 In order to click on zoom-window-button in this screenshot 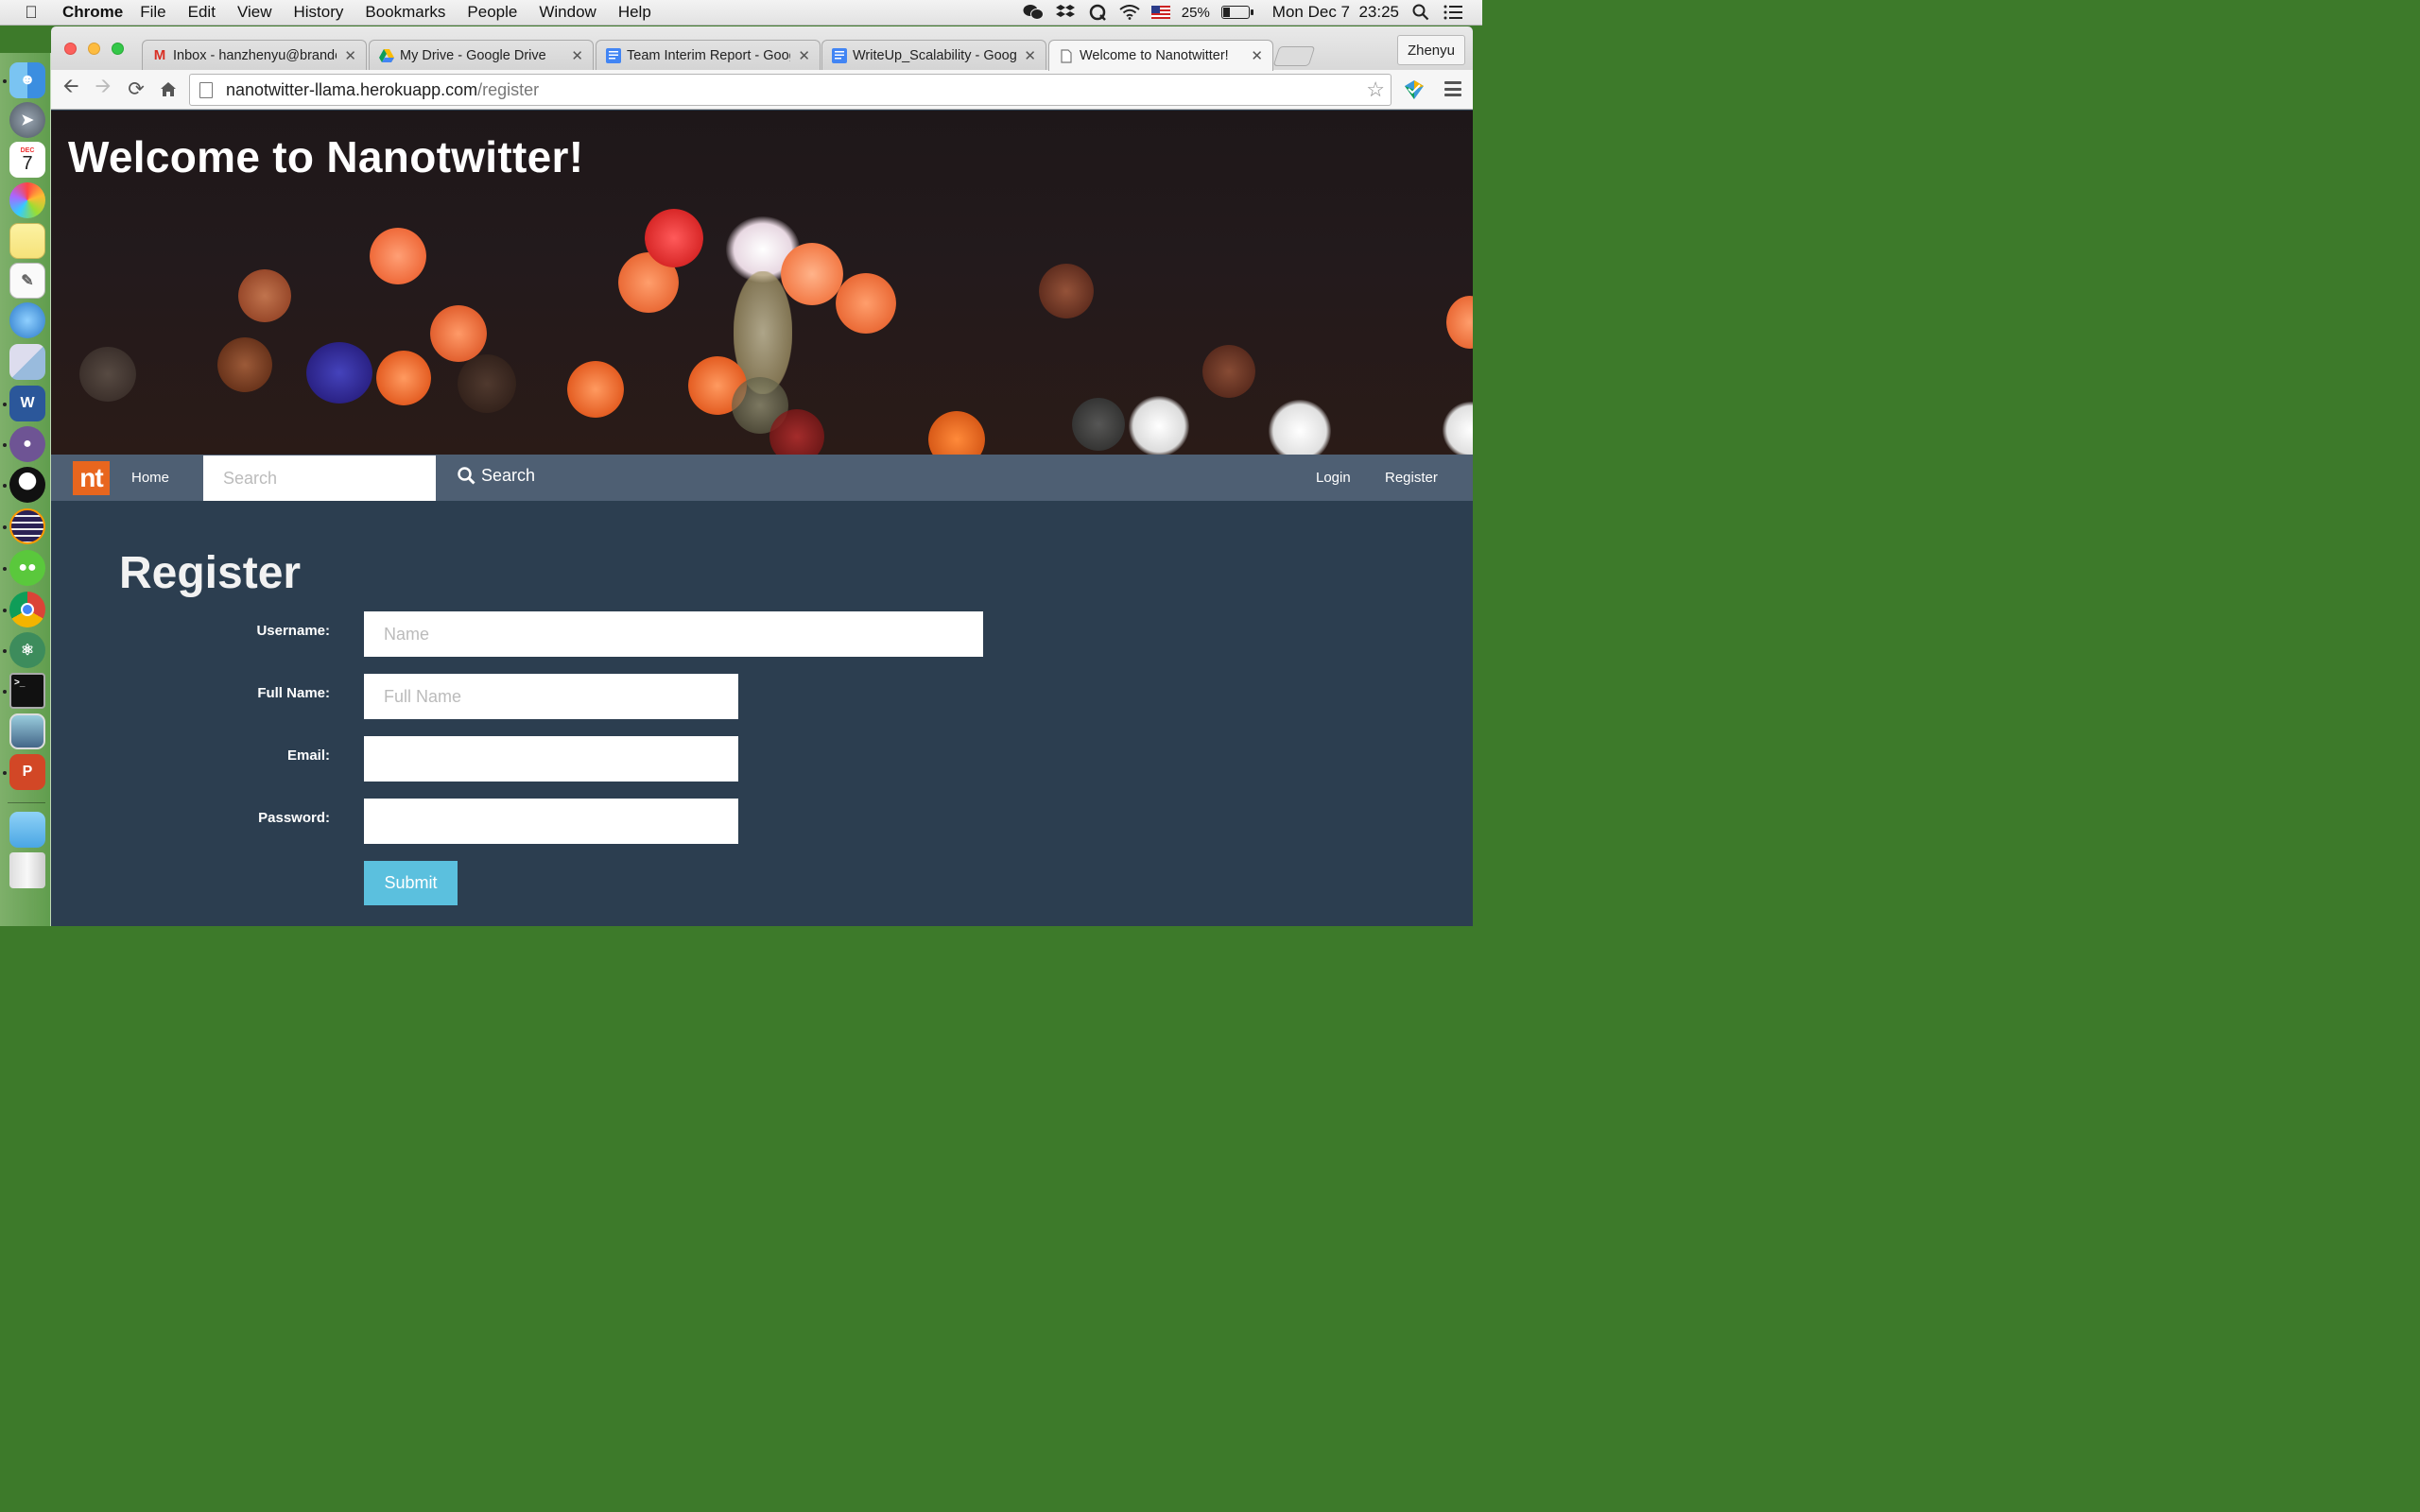, I will do `click(118, 49)`.